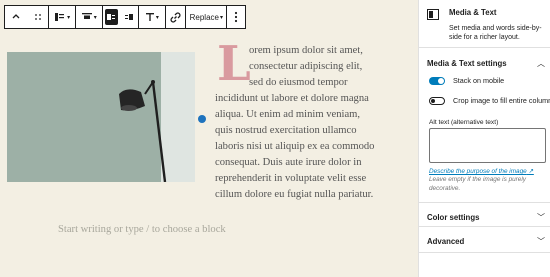  I want to click on more-options-icon, so click(236, 17).